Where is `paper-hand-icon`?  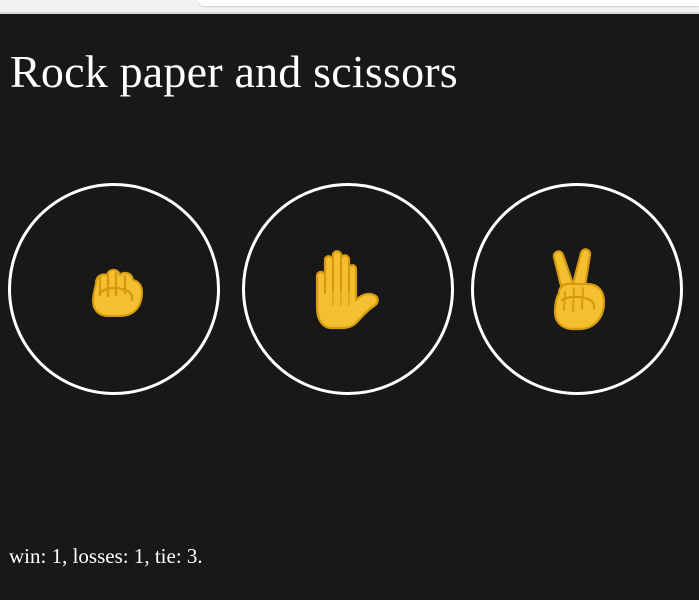 paper-hand-icon is located at coordinates (347, 290).